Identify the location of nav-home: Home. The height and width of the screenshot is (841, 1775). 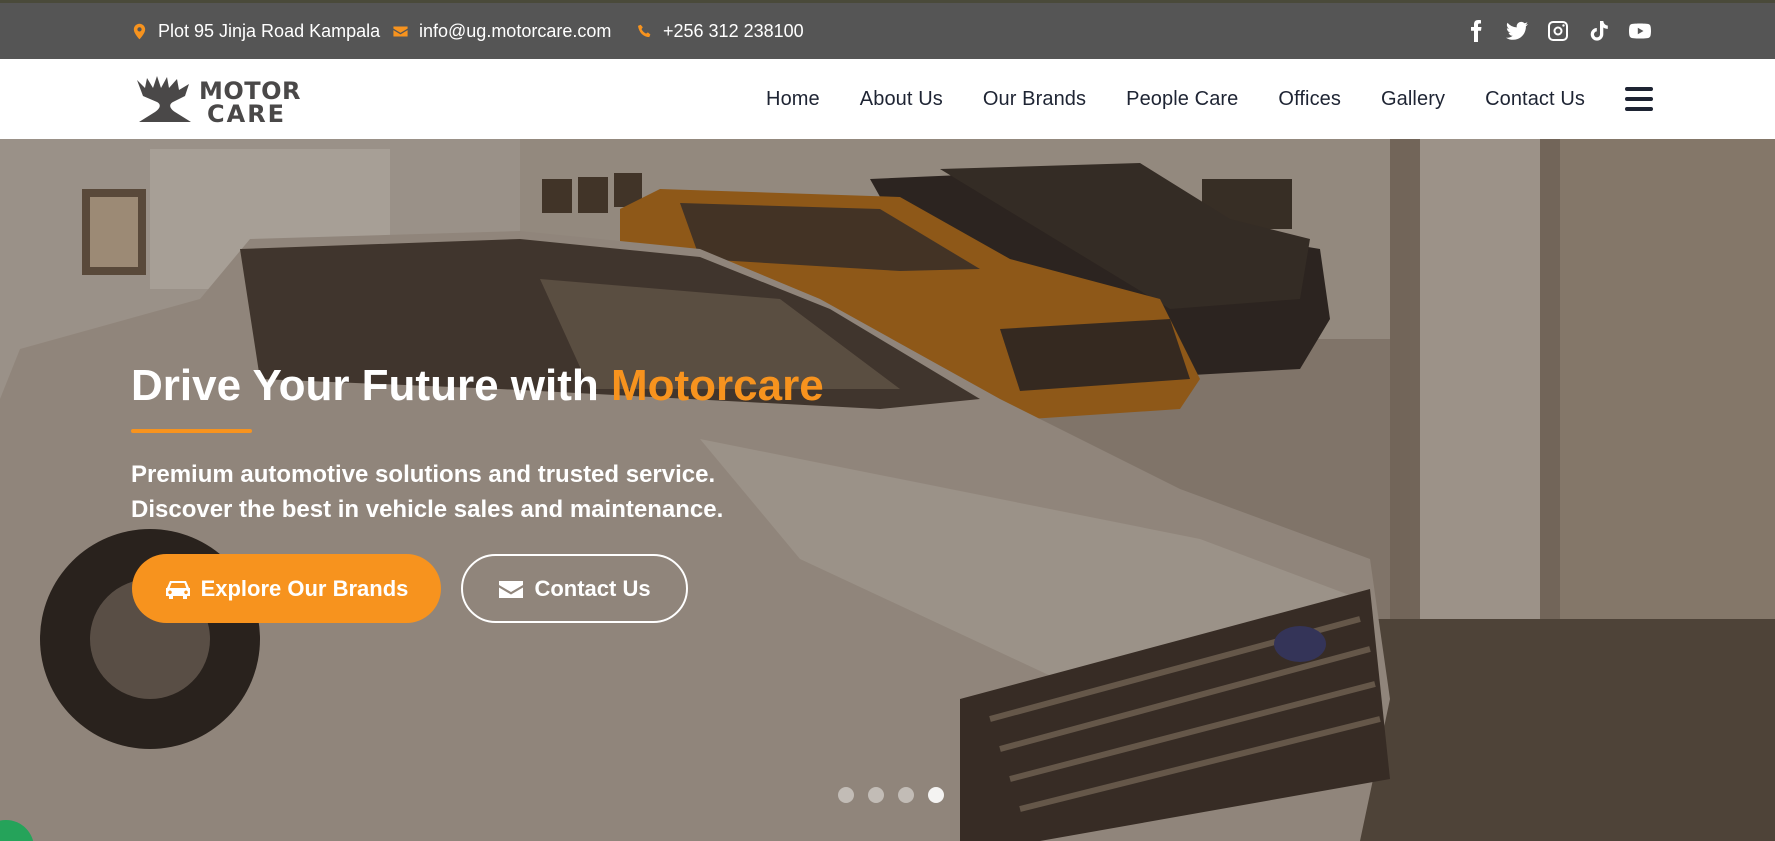
(793, 99).